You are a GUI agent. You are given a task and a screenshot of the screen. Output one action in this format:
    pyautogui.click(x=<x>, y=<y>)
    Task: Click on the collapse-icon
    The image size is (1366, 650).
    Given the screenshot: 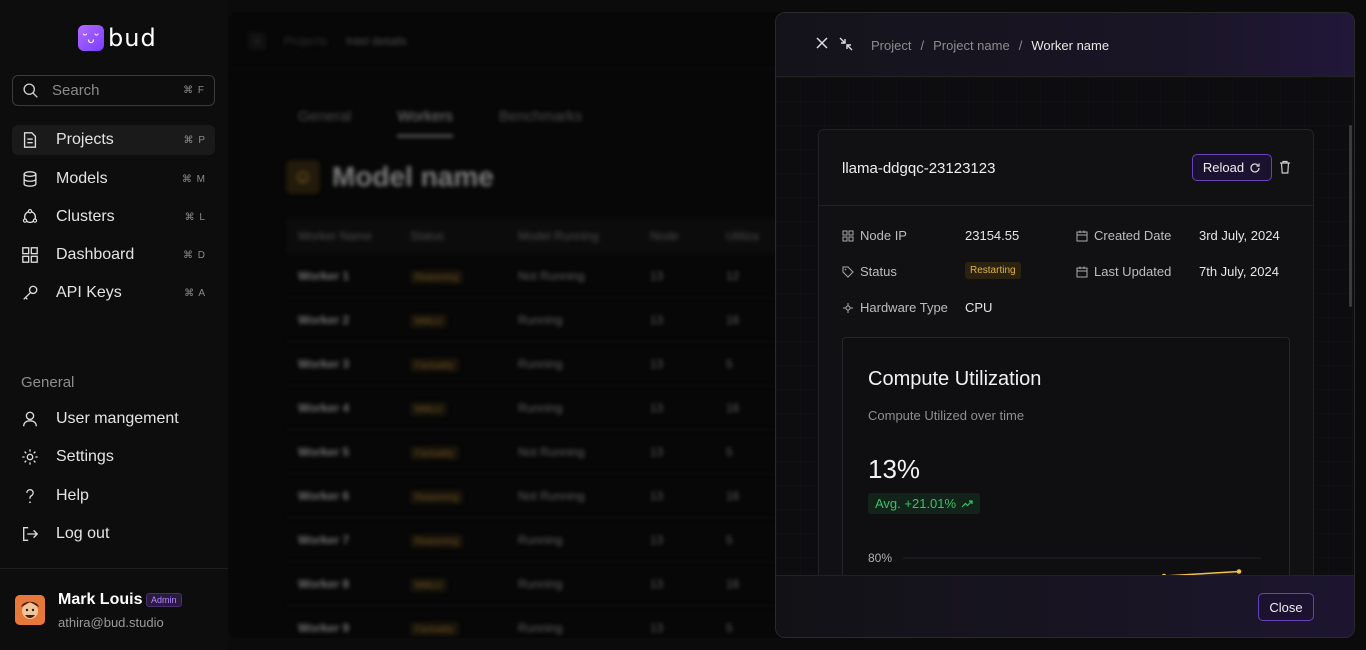 What is the action you would take?
    pyautogui.click(x=846, y=44)
    